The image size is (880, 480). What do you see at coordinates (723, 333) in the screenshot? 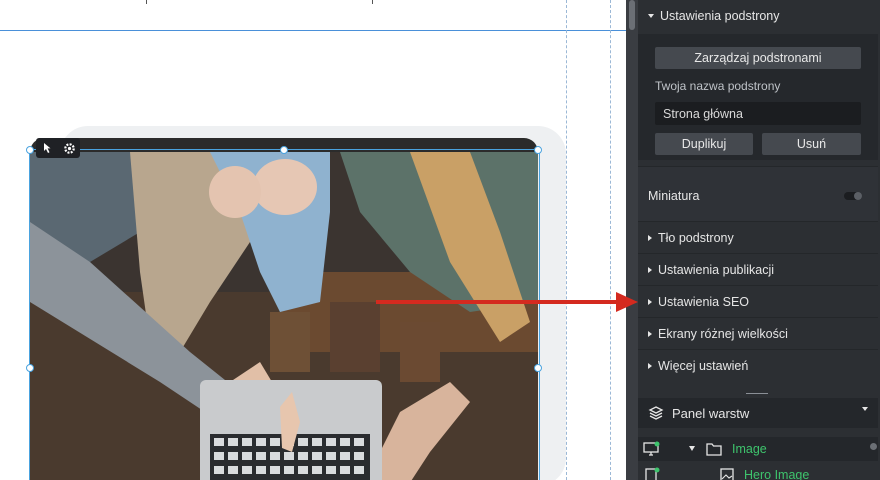
I see `section-label: Ekrany różnej wielkości` at bounding box center [723, 333].